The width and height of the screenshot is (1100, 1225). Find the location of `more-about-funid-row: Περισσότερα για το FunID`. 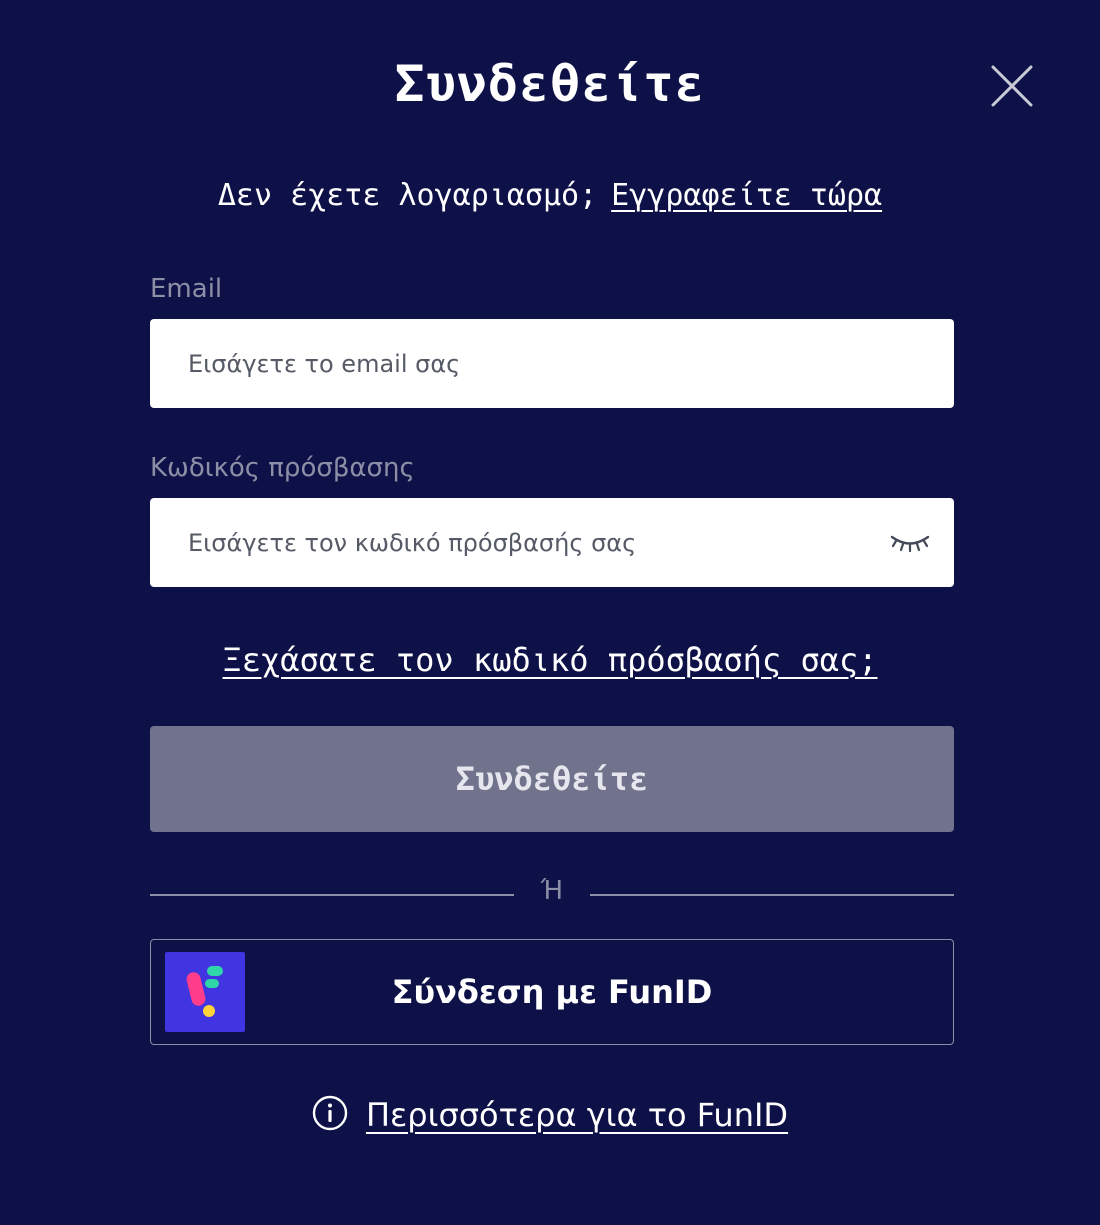

more-about-funid-row: Περισσότερα για το FunID is located at coordinates (550, 1115).